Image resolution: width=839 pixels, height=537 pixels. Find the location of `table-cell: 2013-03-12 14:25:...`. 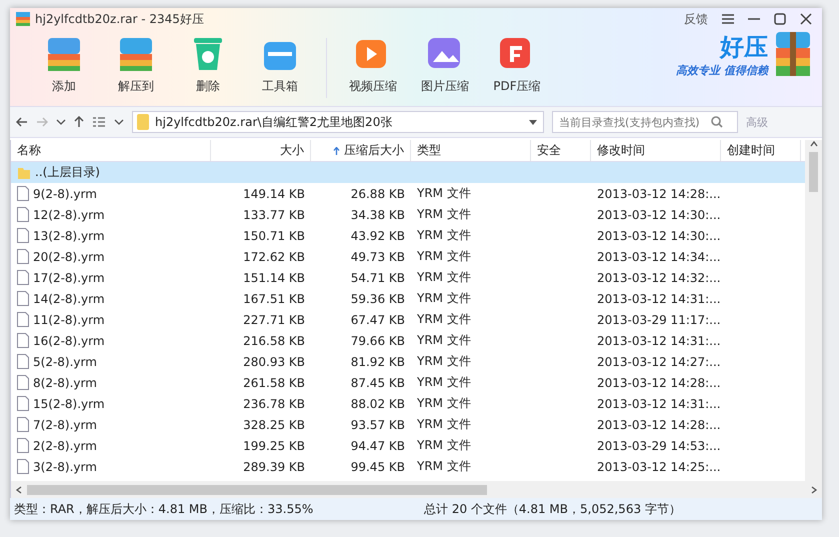

table-cell: 2013-03-12 14:25:... is located at coordinates (659, 467).